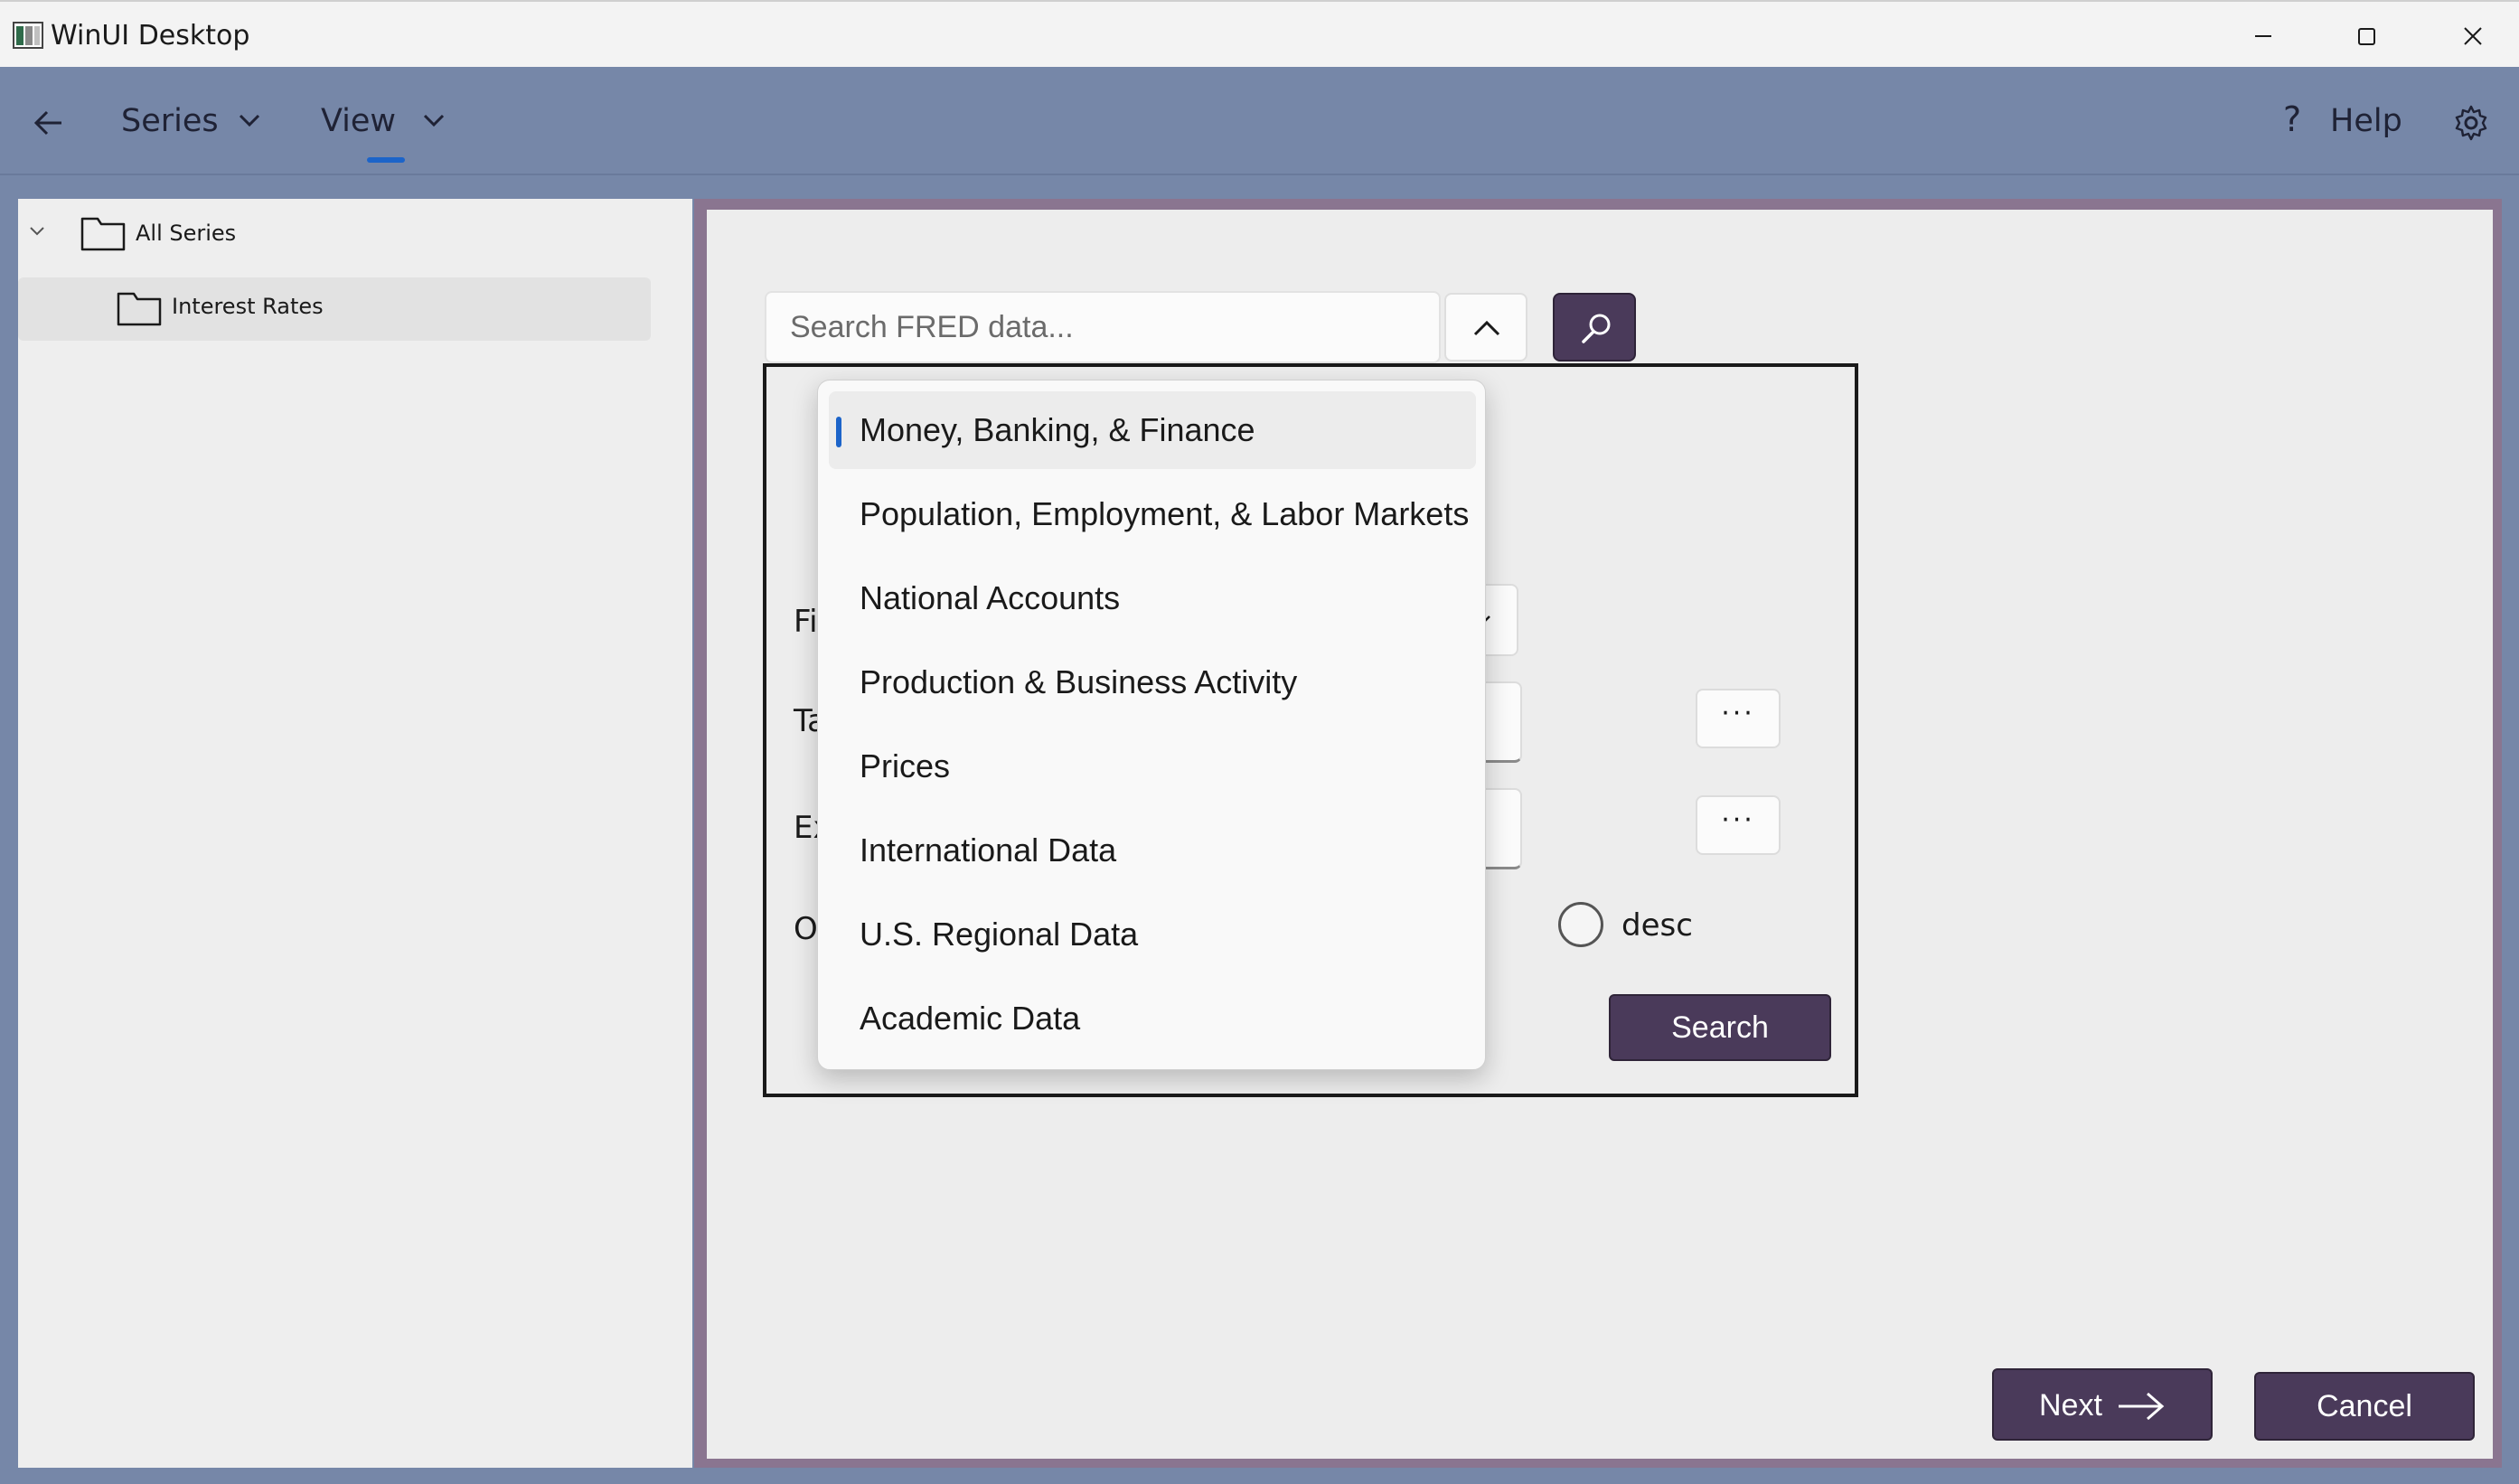 Image resolution: width=2519 pixels, height=1484 pixels. What do you see at coordinates (1152, 598) in the screenshot?
I see `category-option: National Accounts` at bounding box center [1152, 598].